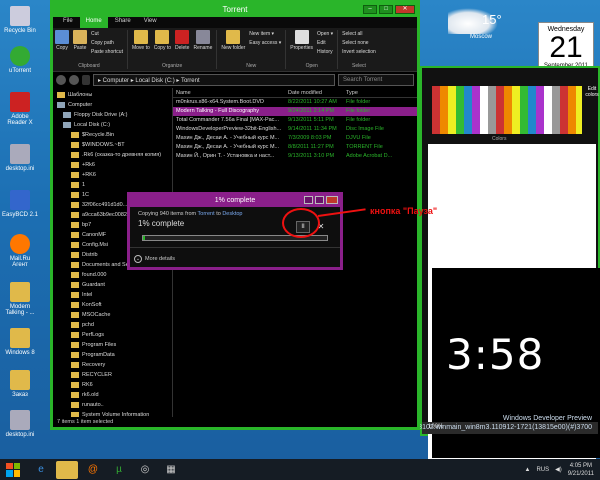 This screenshot has width=600, height=480. Describe the element at coordinates (107, 52) in the screenshot. I see `paste-shortcut-button: Paste shortcut` at that location.